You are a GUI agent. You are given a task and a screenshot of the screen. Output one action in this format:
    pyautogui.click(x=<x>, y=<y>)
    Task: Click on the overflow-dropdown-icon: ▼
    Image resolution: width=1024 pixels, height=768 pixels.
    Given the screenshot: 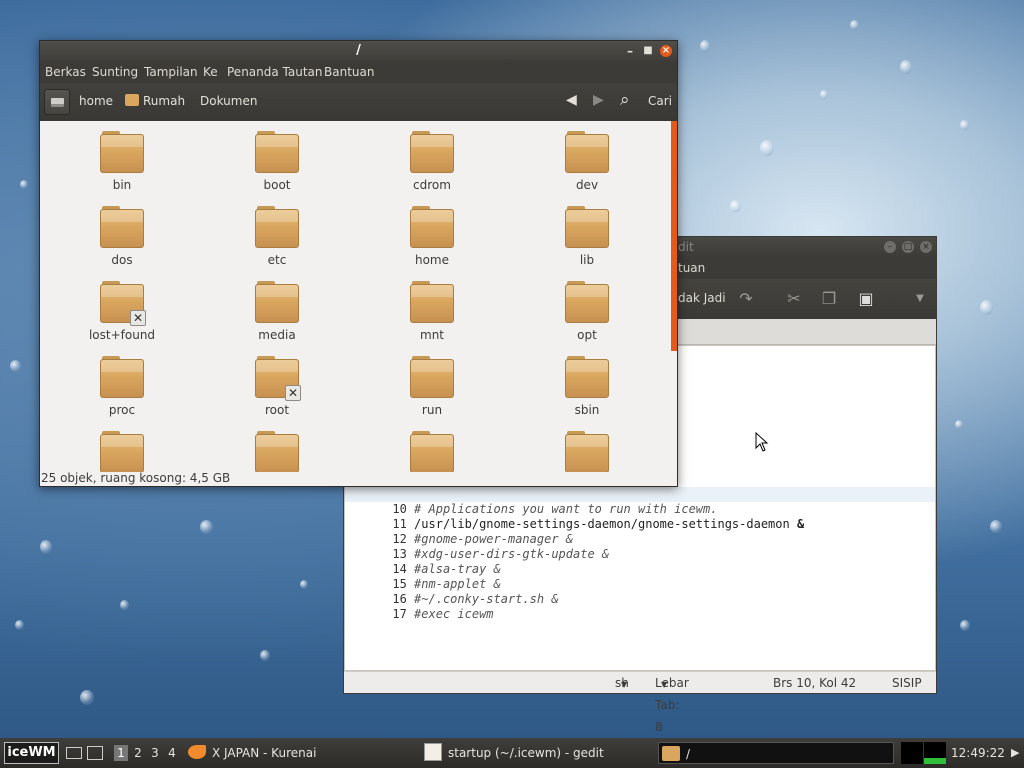 What is the action you would take?
    pyautogui.click(x=920, y=299)
    